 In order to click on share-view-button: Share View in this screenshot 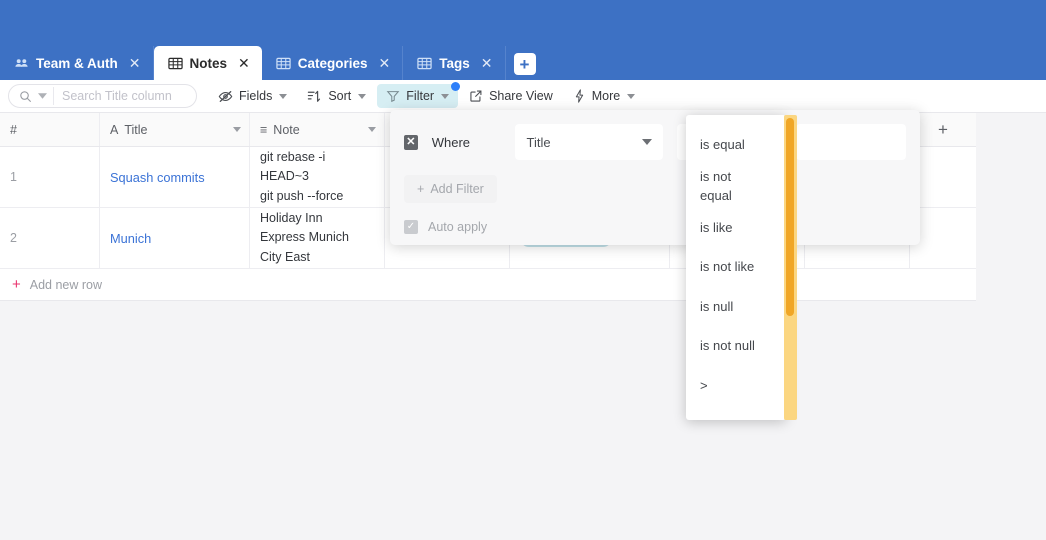, I will do `click(511, 96)`.